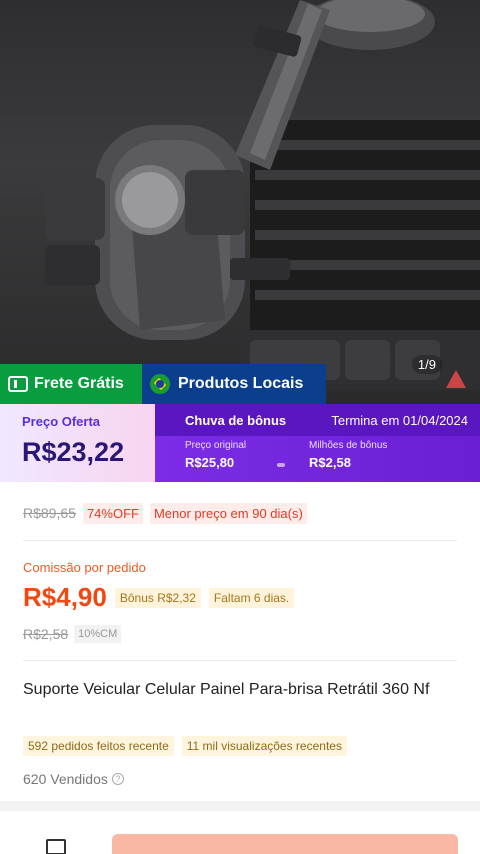  Describe the element at coordinates (160, 384) in the screenshot. I see `brazil-flag-icon` at that location.